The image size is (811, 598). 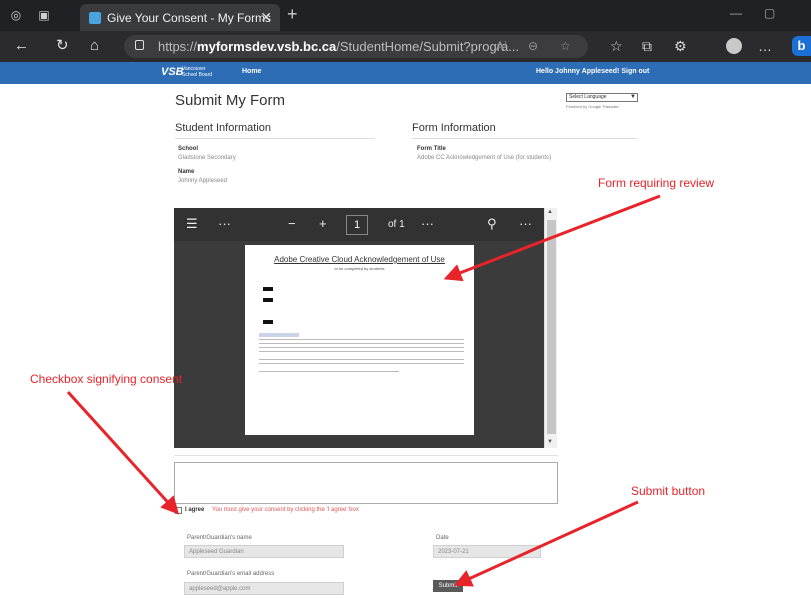 I want to click on translate-note: Powered by Google Translate, so click(x=592, y=106).